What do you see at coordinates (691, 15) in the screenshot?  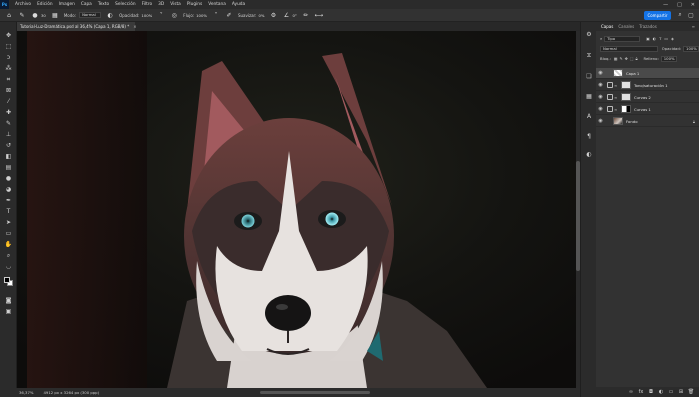 I see `workspace-icon: ▢` at bounding box center [691, 15].